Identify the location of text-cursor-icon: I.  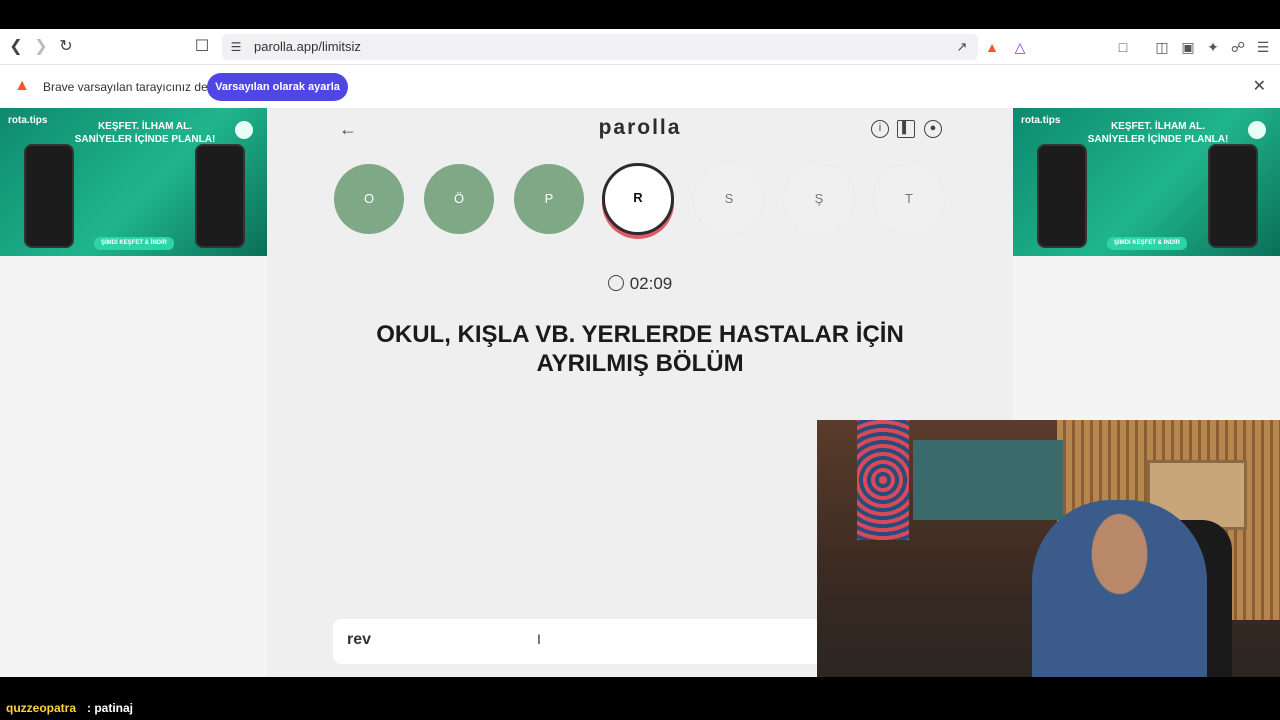
(539, 639).